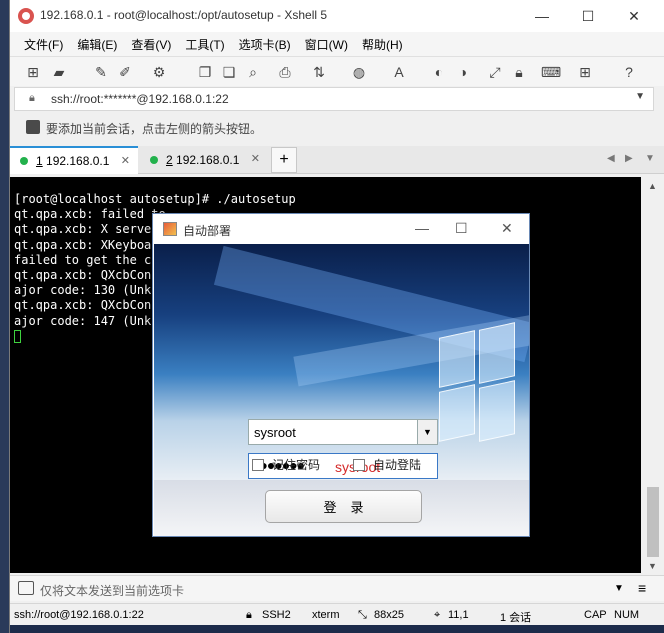 The height and width of the screenshot is (633, 664). I want to click on find-icon: ⌕, so click(253, 72).